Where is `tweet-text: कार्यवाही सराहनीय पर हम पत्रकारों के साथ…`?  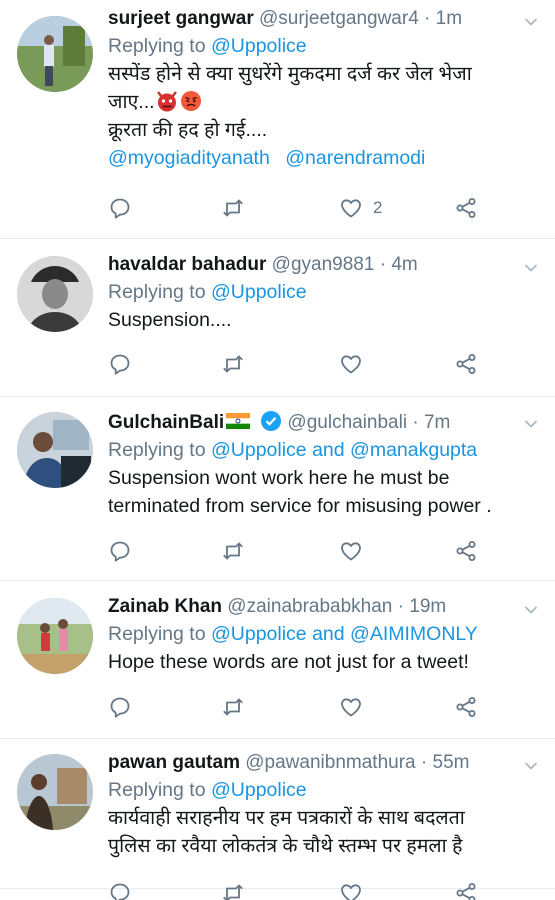 tweet-text: कार्यवाही सराहनीय पर हम पत्रकारों के साथ… is located at coordinates (324, 832).